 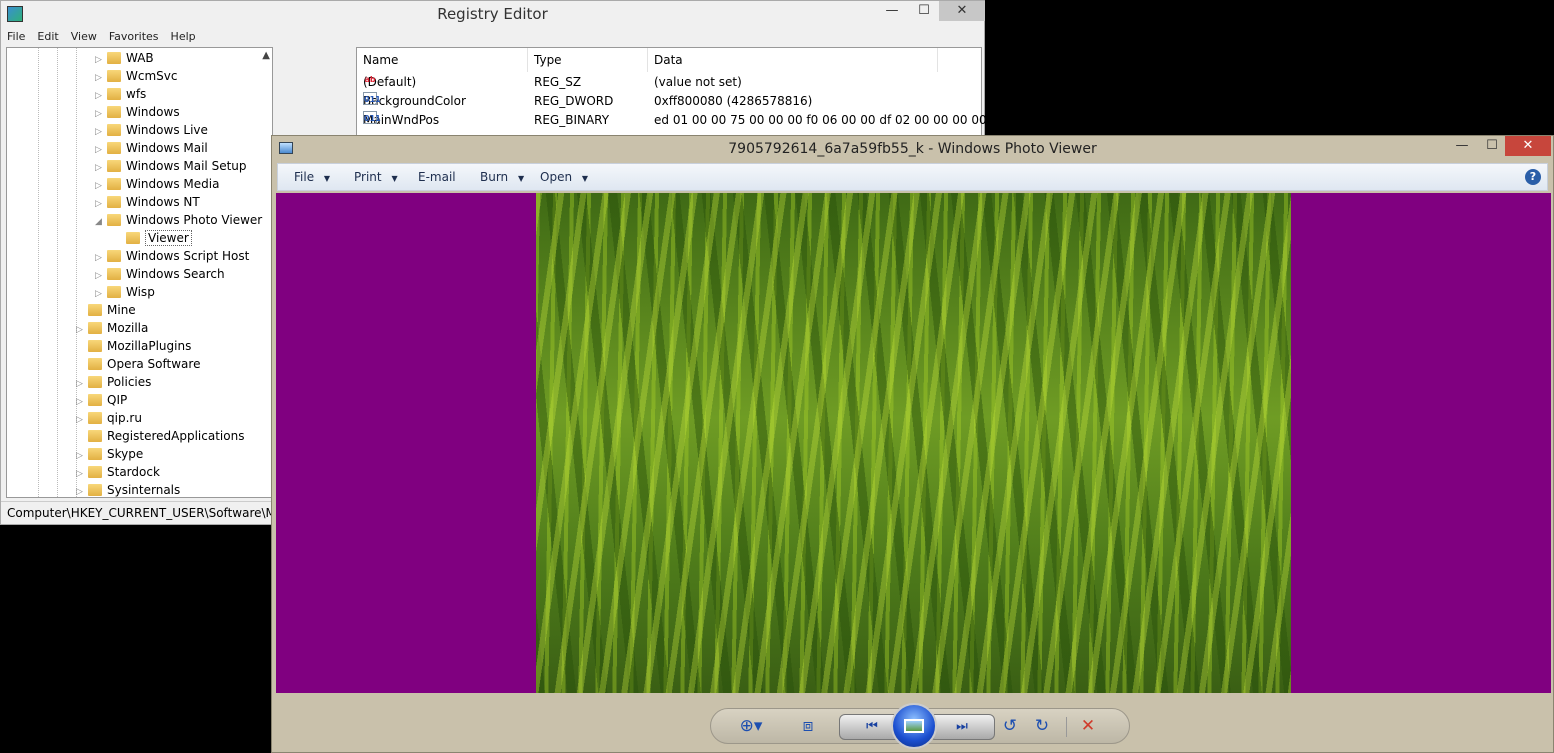 What do you see at coordinates (914, 726) in the screenshot?
I see `slideshow-button` at bounding box center [914, 726].